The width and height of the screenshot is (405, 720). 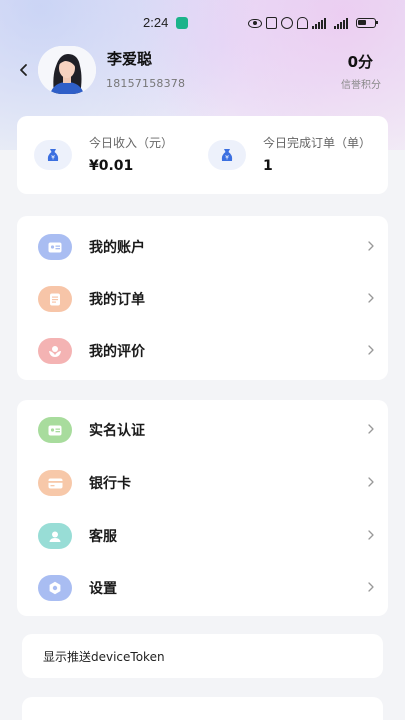 I want to click on today-orders-label: 今日完成订单（单）, so click(x=317, y=143).